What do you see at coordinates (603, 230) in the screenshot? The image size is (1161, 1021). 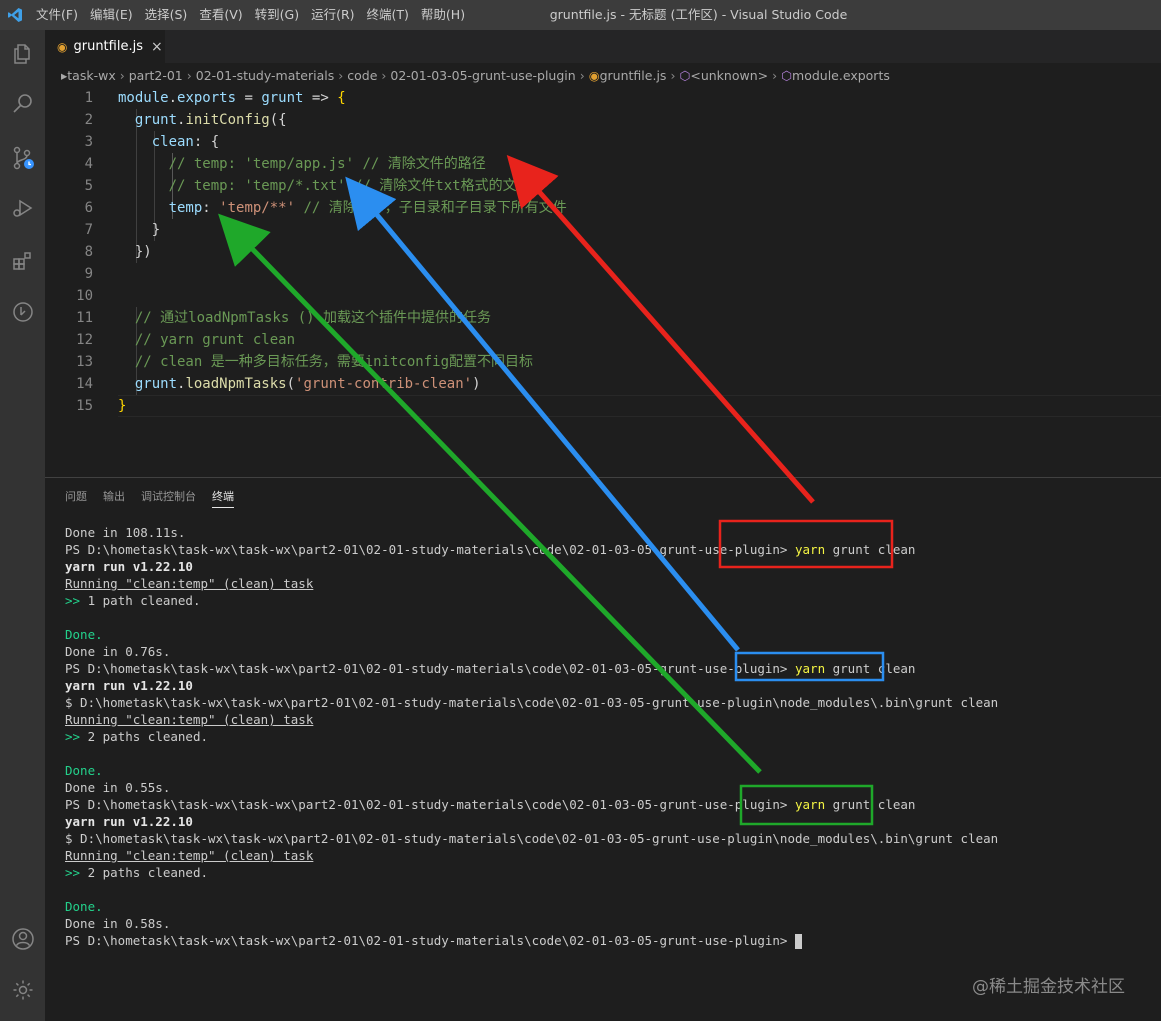 I see `code-line: 7 }` at bounding box center [603, 230].